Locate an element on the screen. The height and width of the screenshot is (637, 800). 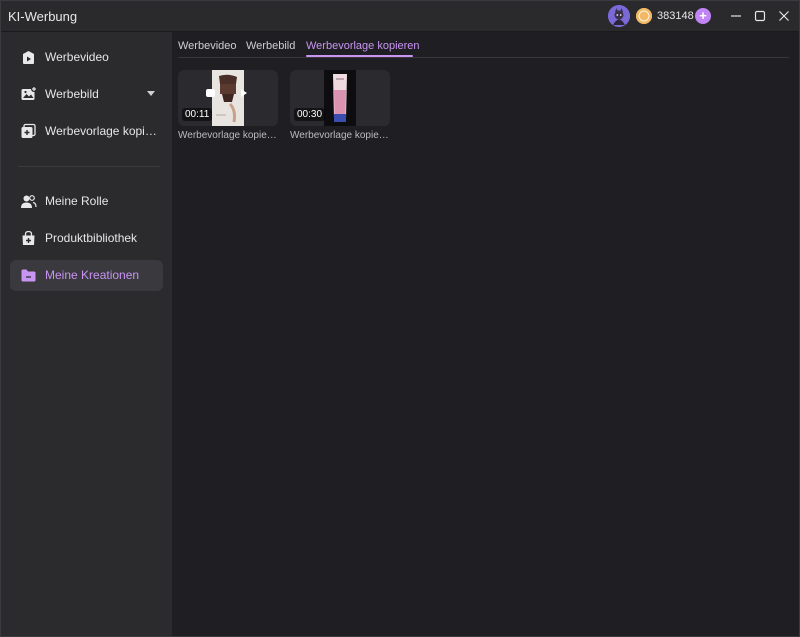
coin-icon is located at coordinates (644, 16).